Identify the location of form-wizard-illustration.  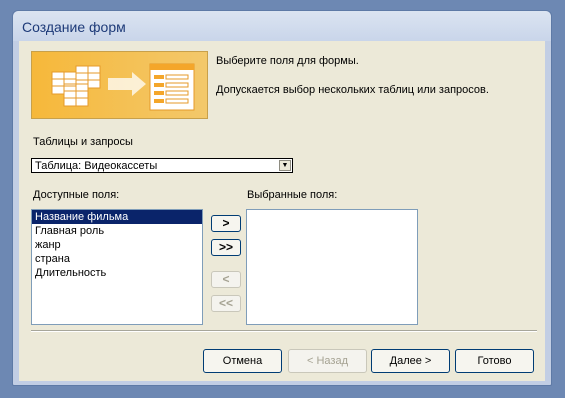
(119, 85).